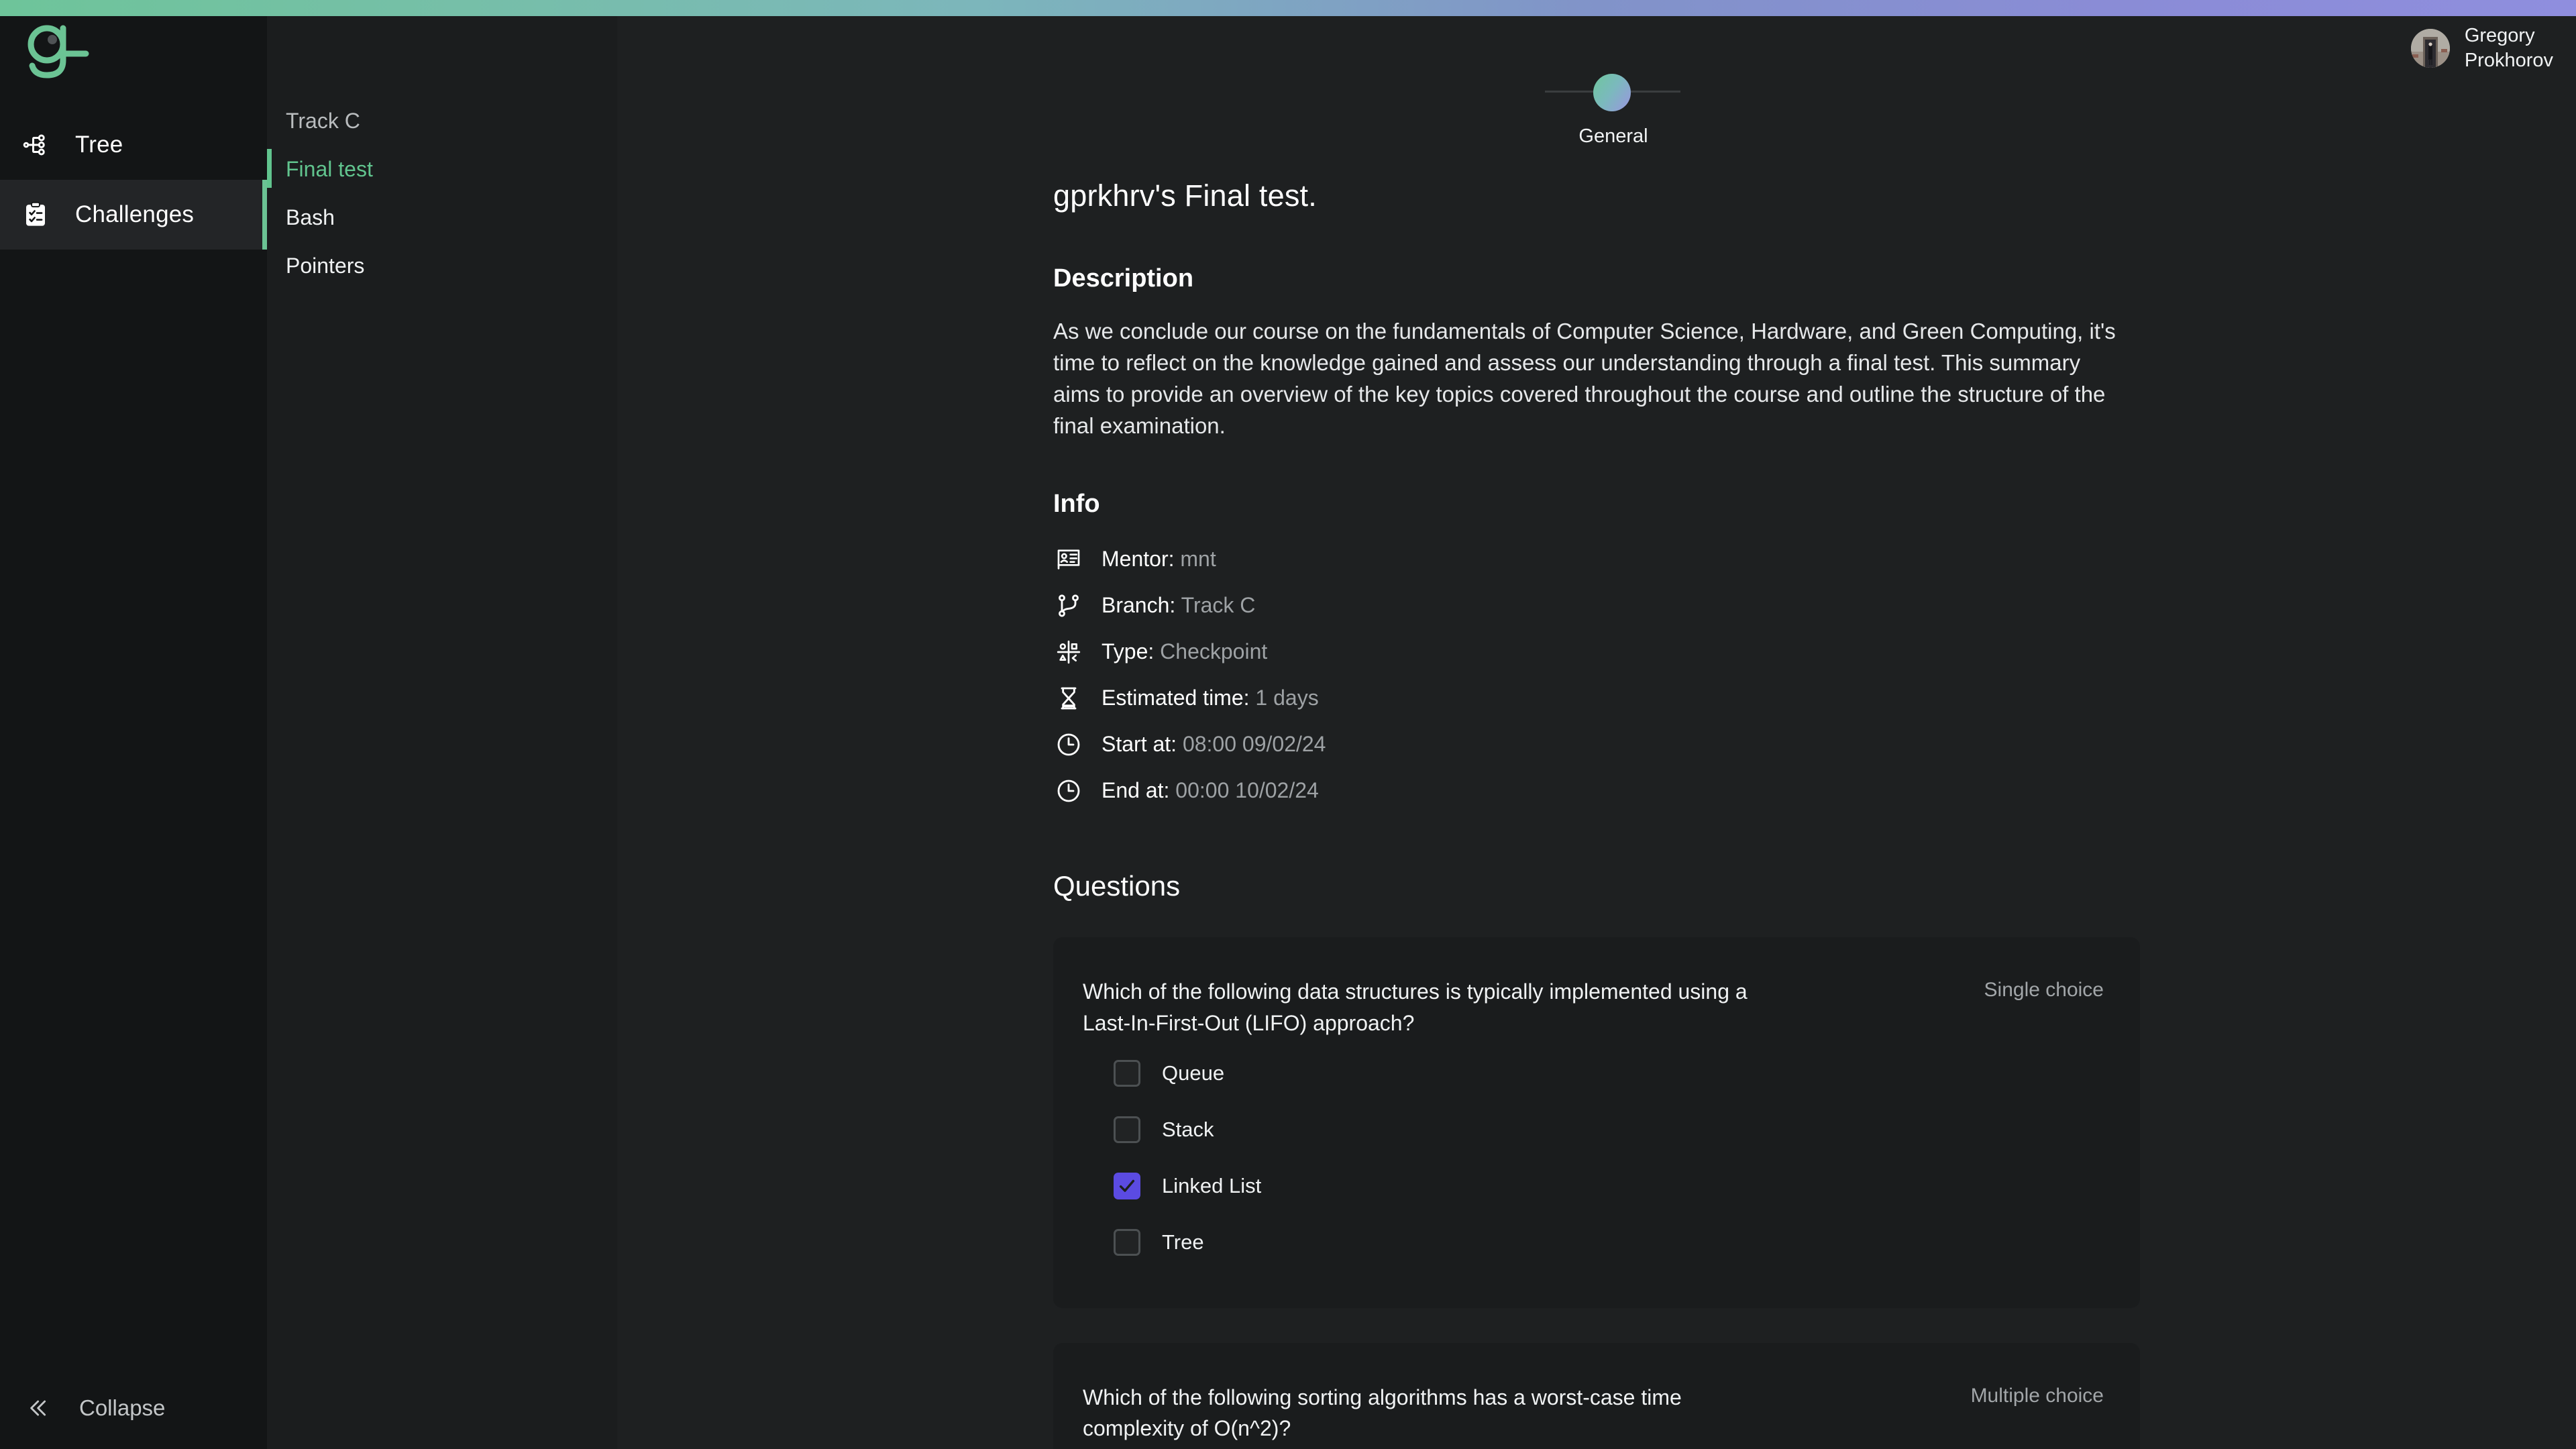 The height and width of the screenshot is (1449, 2576). Describe the element at coordinates (1139, 605) in the screenshot. I see `info-label: Branch:` at that location.